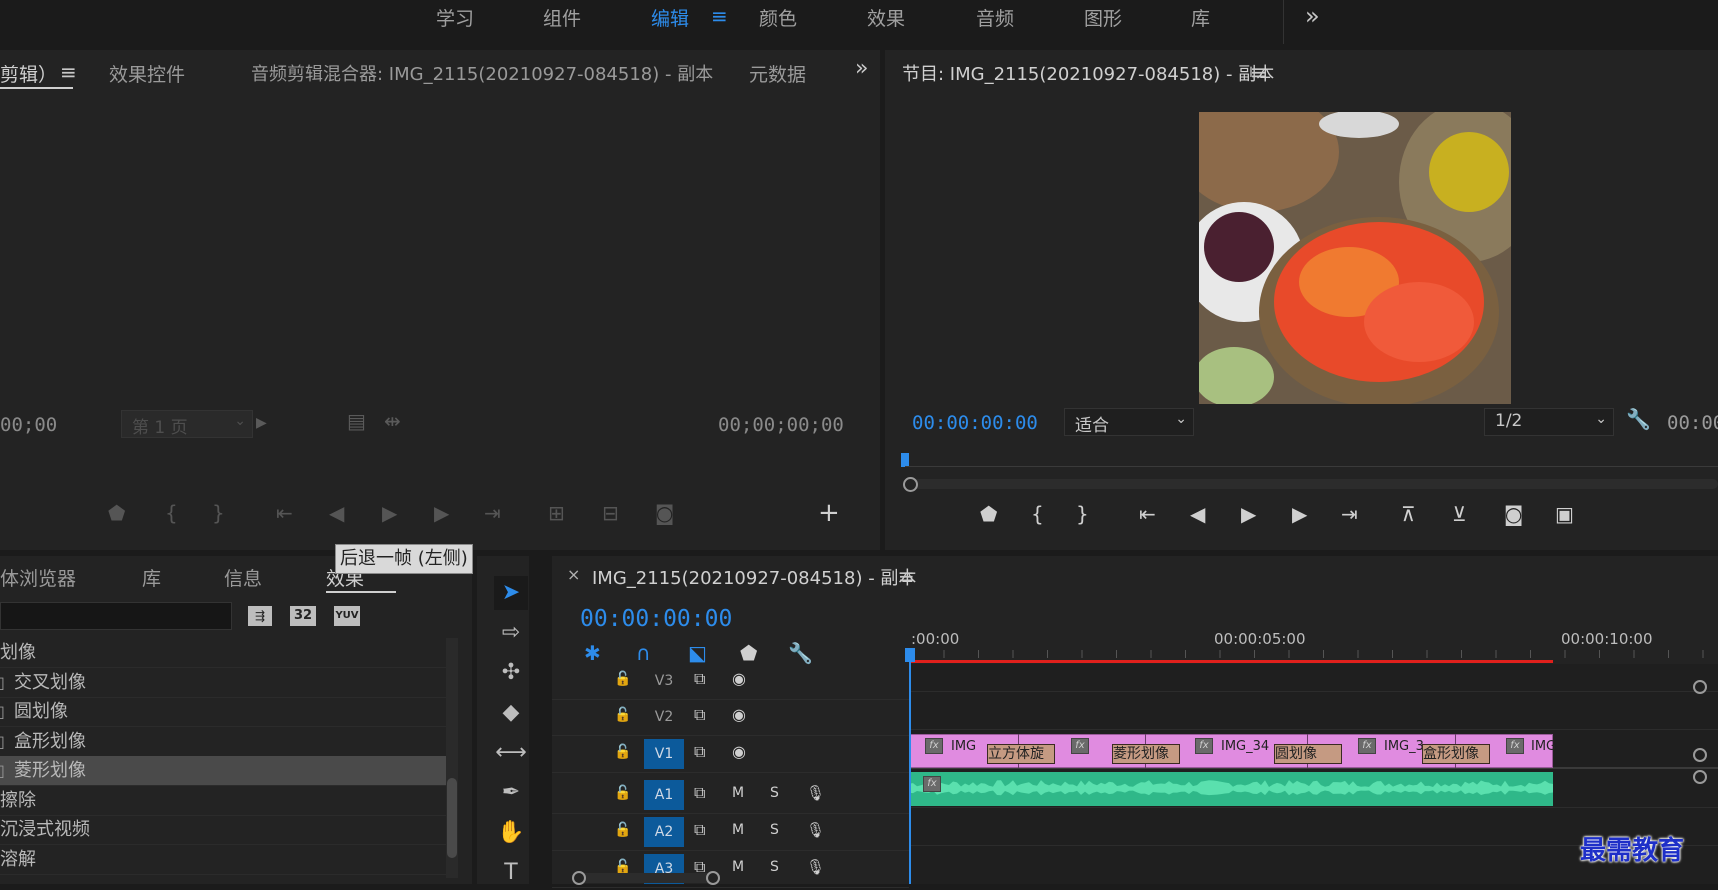 Image resolution: width=1718 pixels, height=890 pixels. I want to click on timeline-horizontal-scroll, so click(646, 878).